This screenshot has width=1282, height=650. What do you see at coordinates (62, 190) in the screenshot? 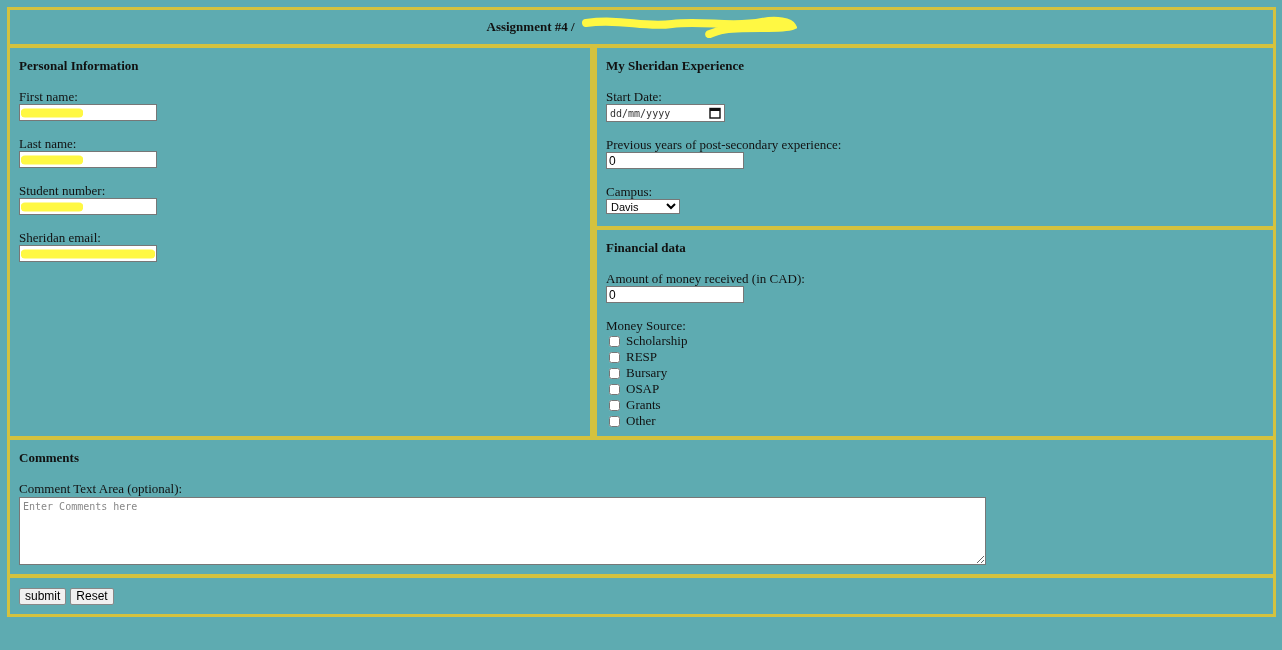
I see `field-label: Student number:` at bounding box center [62, 190].